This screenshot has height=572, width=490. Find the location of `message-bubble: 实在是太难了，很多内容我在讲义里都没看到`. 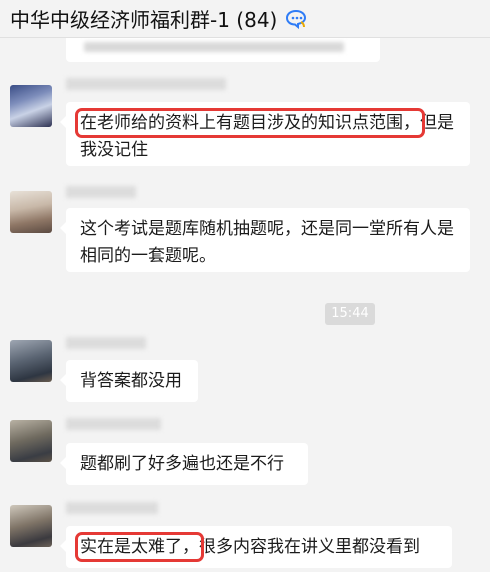

message-bubble: 实在是太难了，很多内容我在讲义里都没看到 is located at coordinates (256, 547).